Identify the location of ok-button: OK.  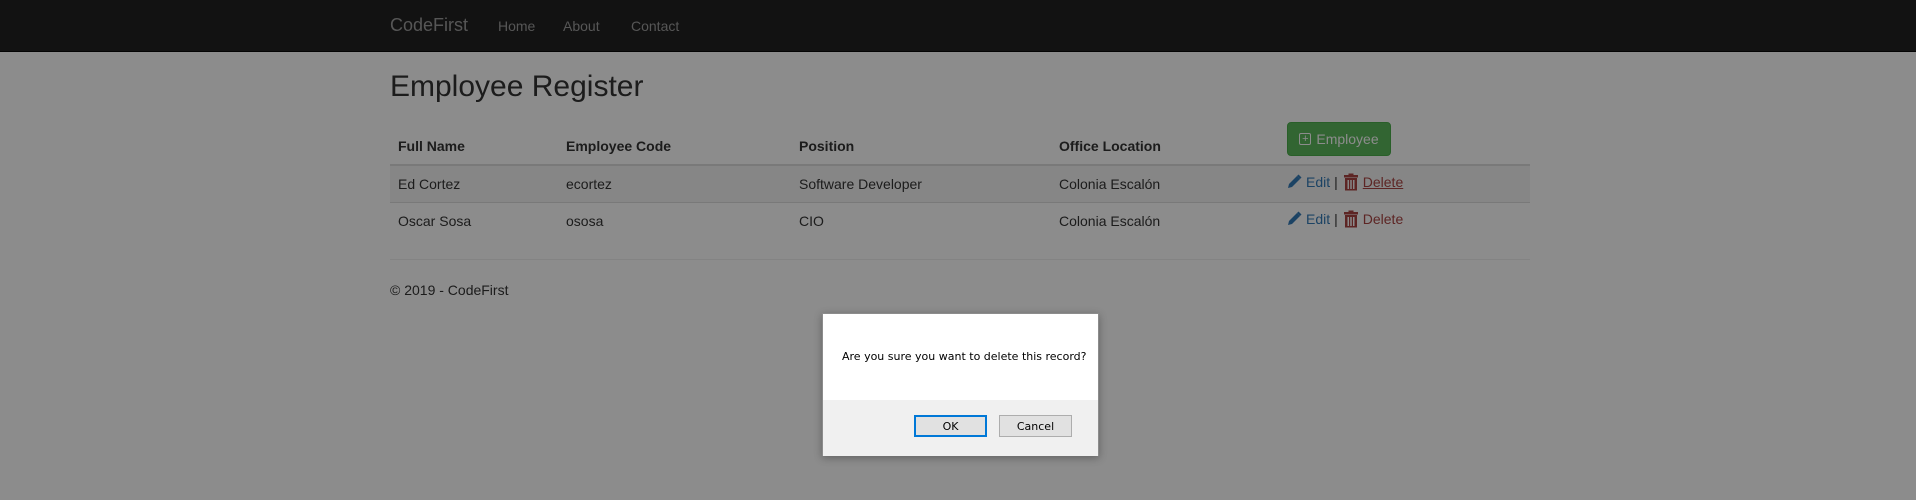
(950, 426).